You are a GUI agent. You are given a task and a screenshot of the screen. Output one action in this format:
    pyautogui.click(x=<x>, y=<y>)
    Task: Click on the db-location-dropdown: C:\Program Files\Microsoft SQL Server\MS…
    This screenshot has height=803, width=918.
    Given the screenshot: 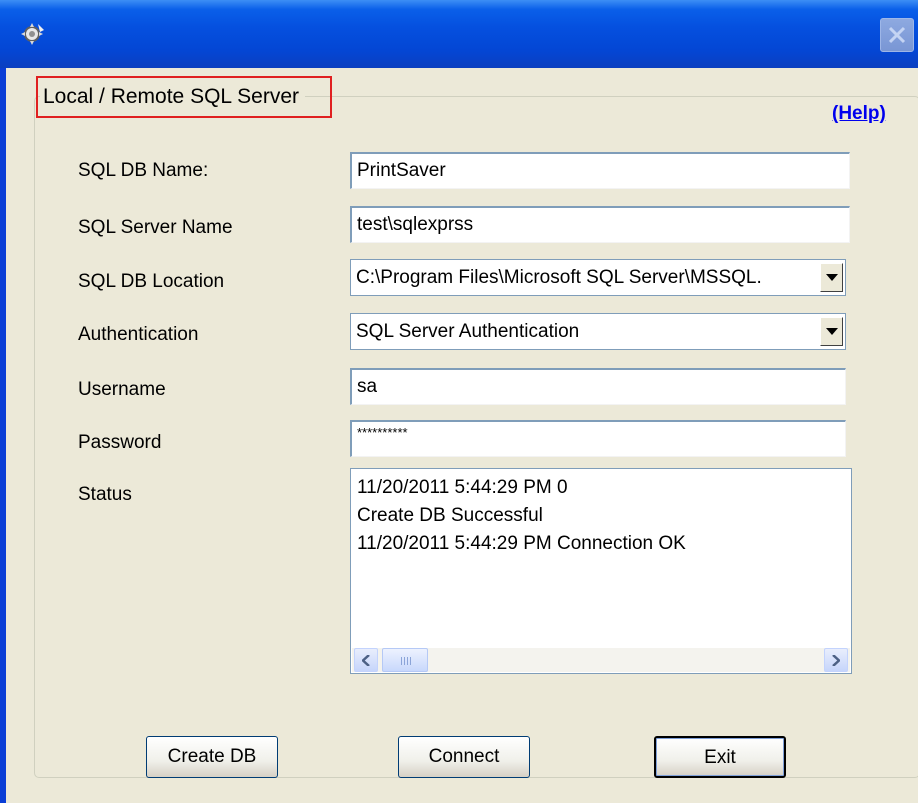 What is the action you would take?
    pyautogui.click(x=598, y=277)
    